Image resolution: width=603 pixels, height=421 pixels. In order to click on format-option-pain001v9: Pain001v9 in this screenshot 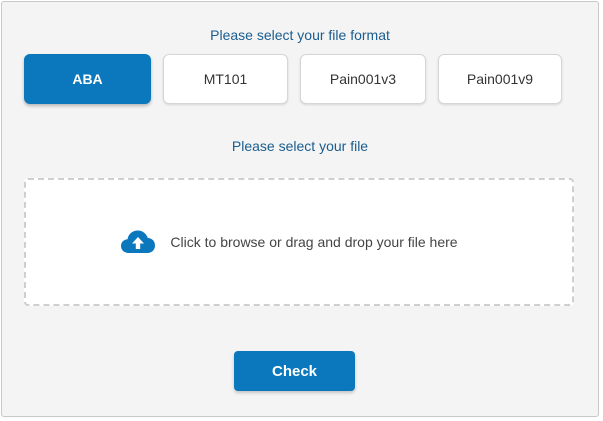, I will do `click(500, 79)`.